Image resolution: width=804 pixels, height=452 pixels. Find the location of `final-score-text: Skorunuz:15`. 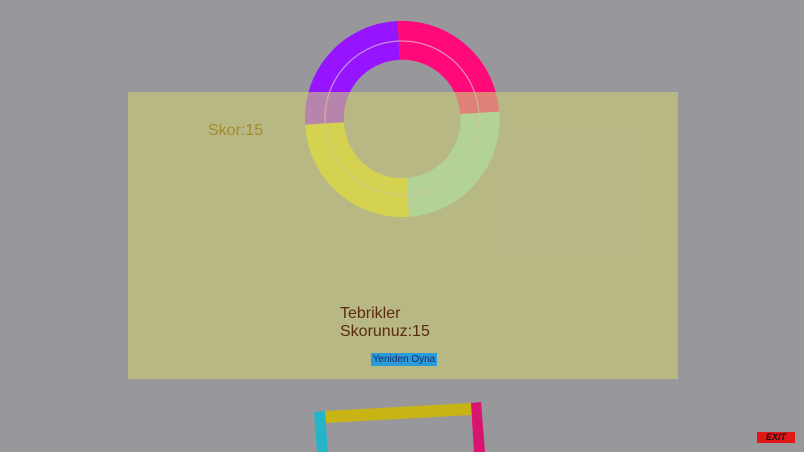

final-score-text: Skorunuz:15 is located at coordinates (385, 331).